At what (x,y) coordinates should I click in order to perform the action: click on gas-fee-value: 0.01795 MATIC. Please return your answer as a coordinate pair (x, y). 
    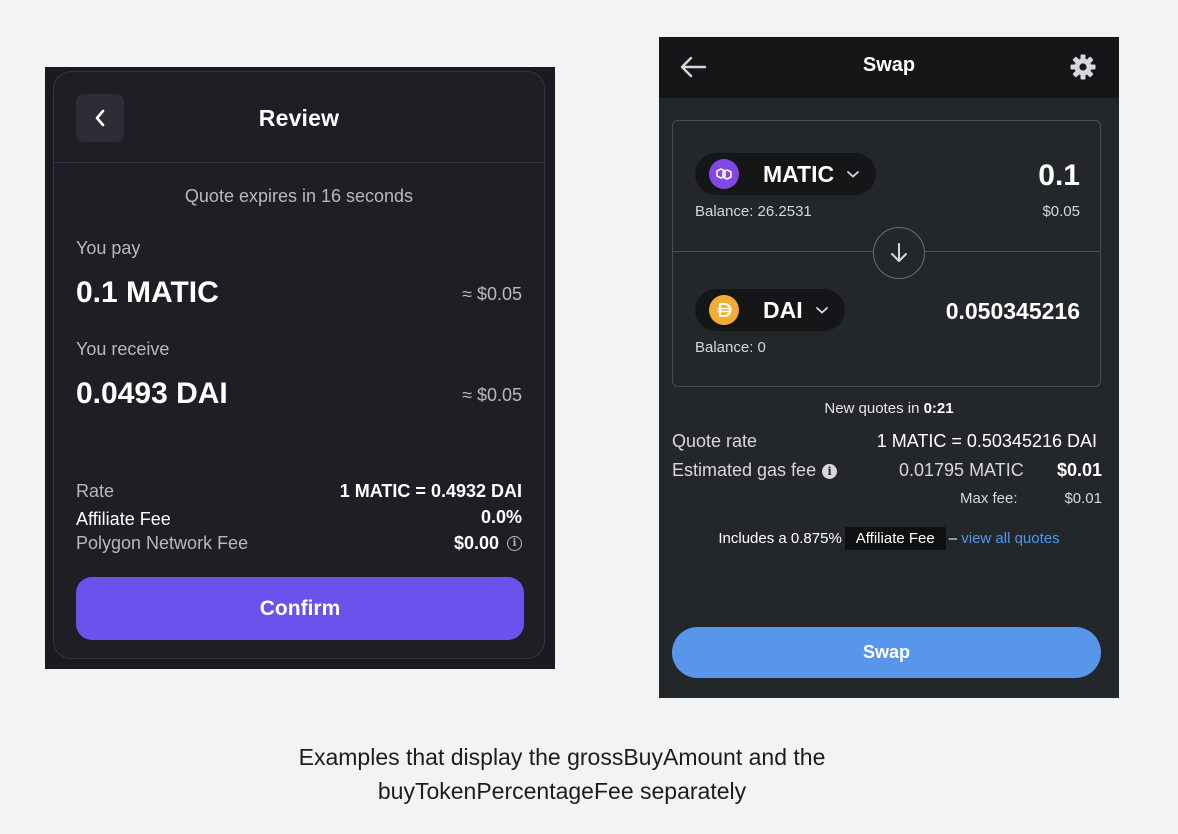
    Looking at the image, I should click on (961, 470).